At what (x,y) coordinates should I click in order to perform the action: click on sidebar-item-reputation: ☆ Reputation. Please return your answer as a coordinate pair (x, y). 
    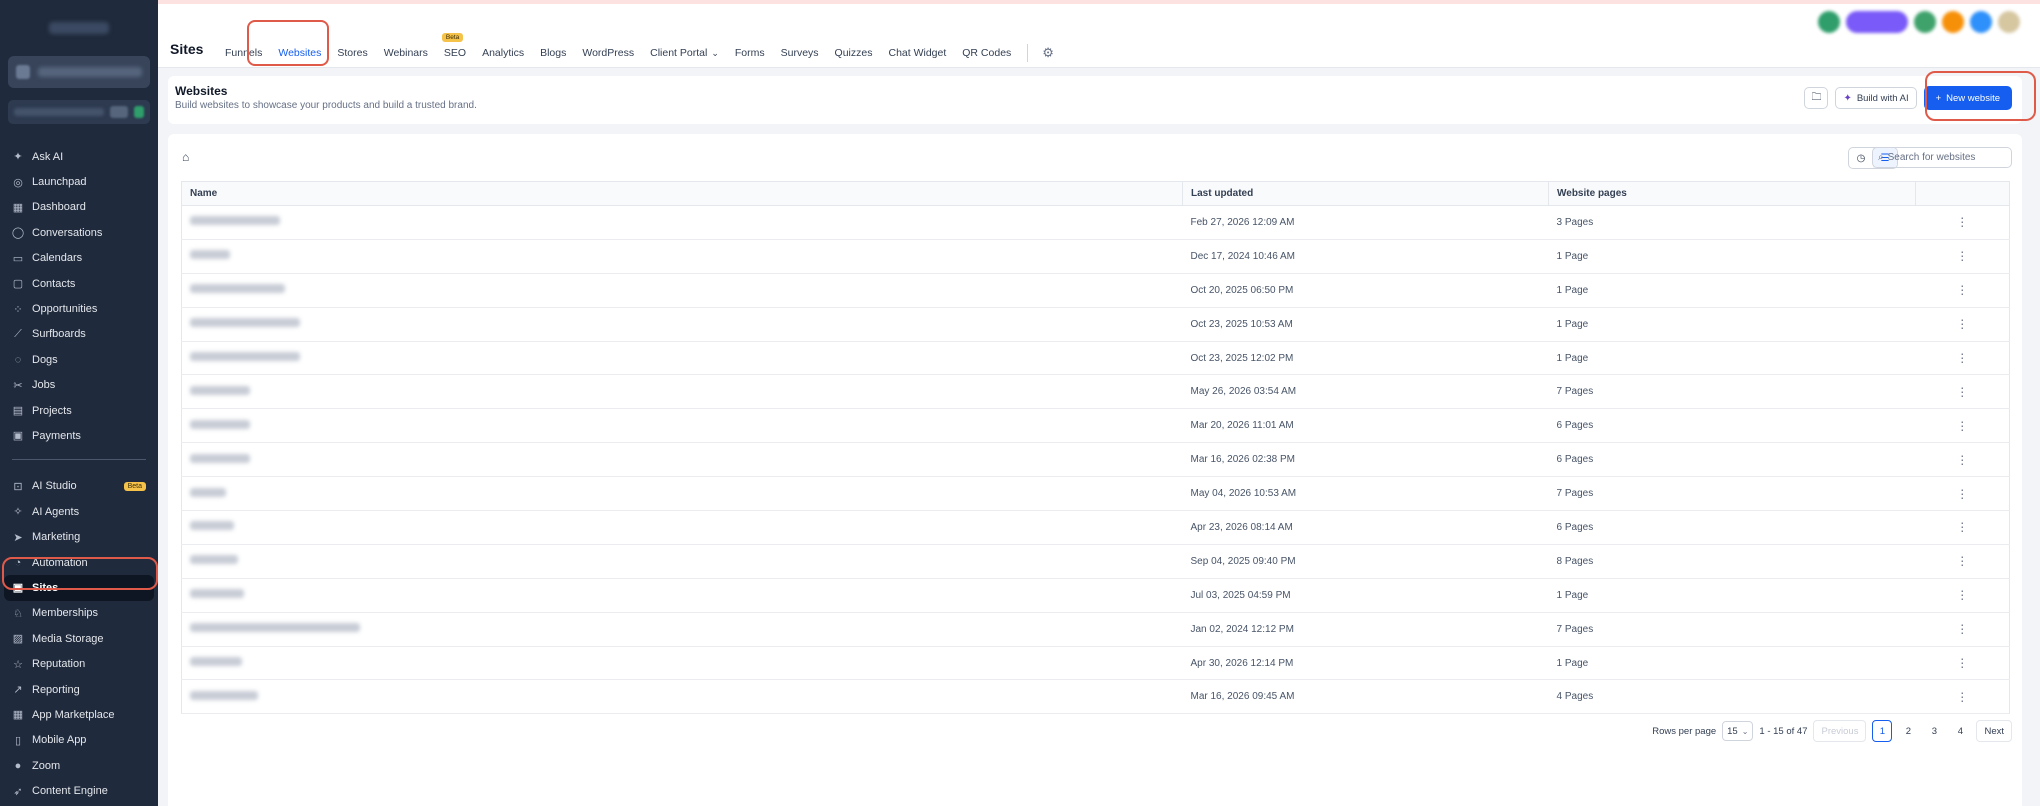
    Looking at the image, I should click on (79, 663).